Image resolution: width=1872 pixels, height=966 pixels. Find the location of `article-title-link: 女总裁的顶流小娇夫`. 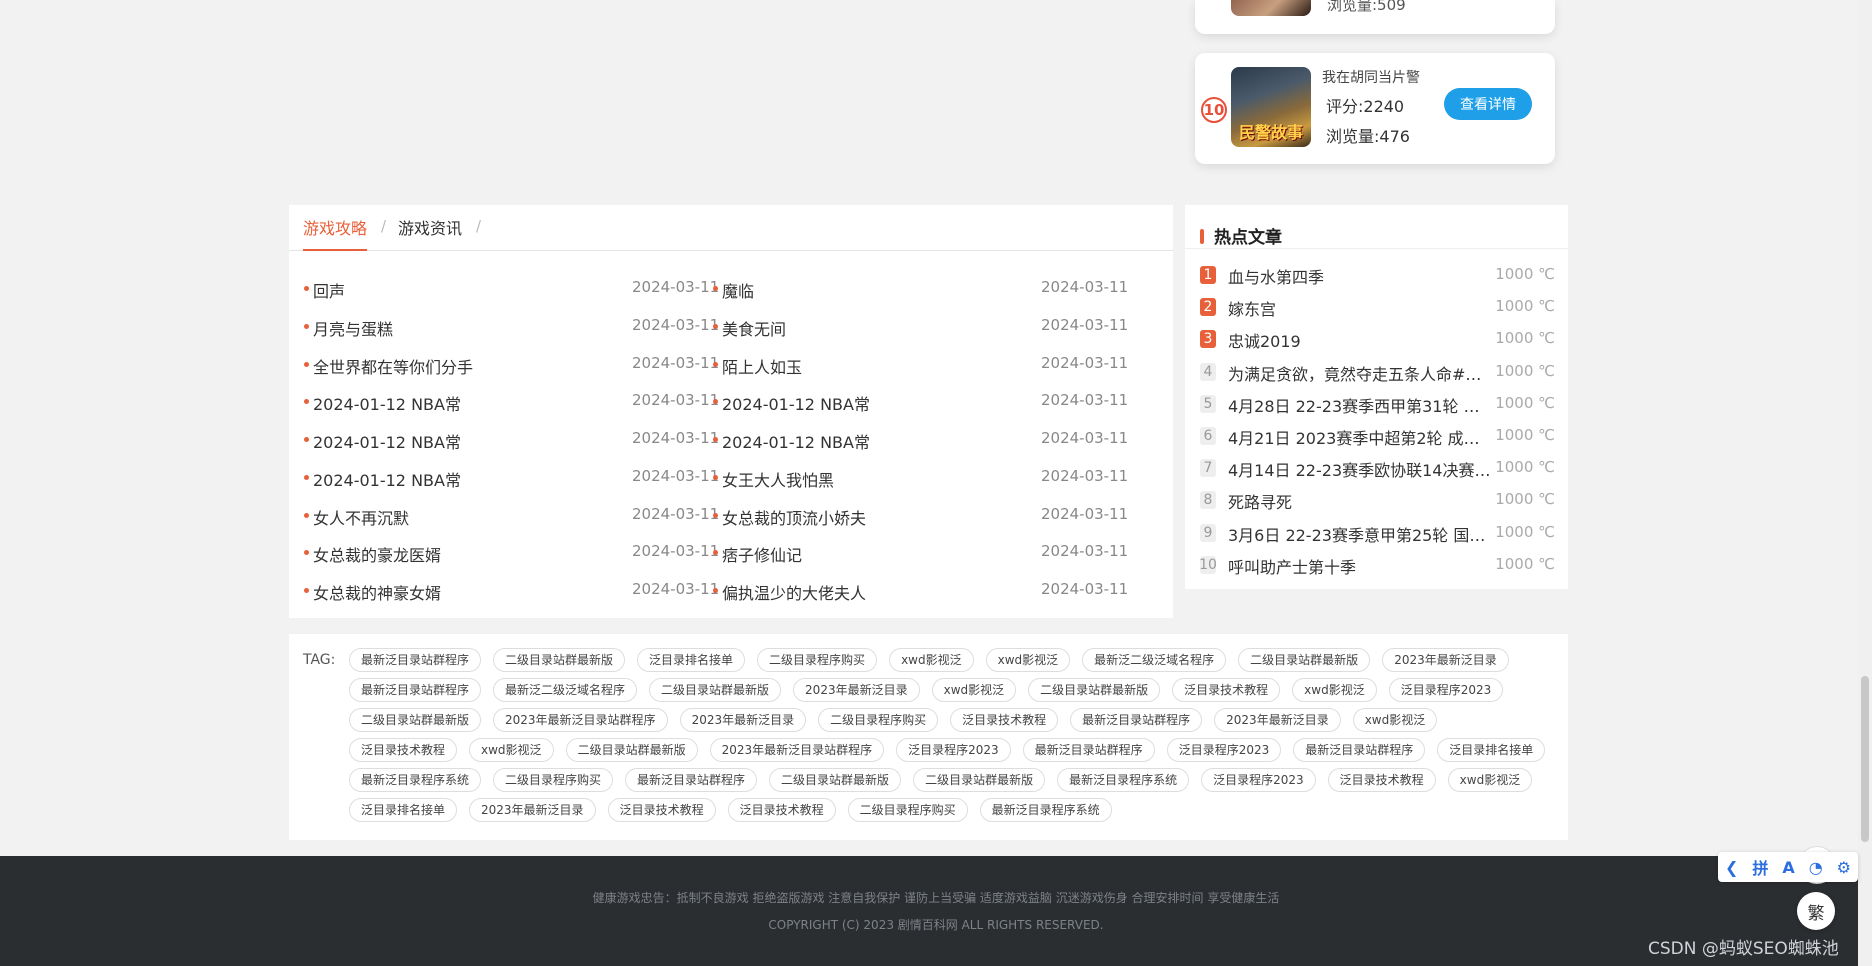

article-title-link: 女总裁的顶流小娇夫 is located at coordinates (794, 517).